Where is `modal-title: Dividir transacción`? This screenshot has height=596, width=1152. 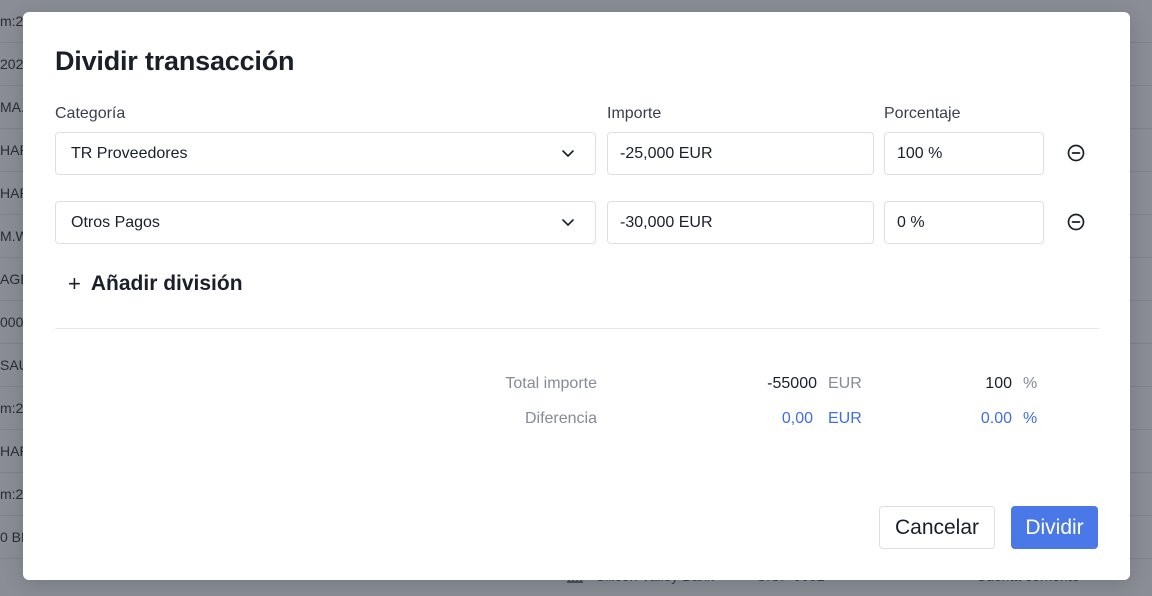
modal-title: Dividir transacción is located at coordinates (175, 61).